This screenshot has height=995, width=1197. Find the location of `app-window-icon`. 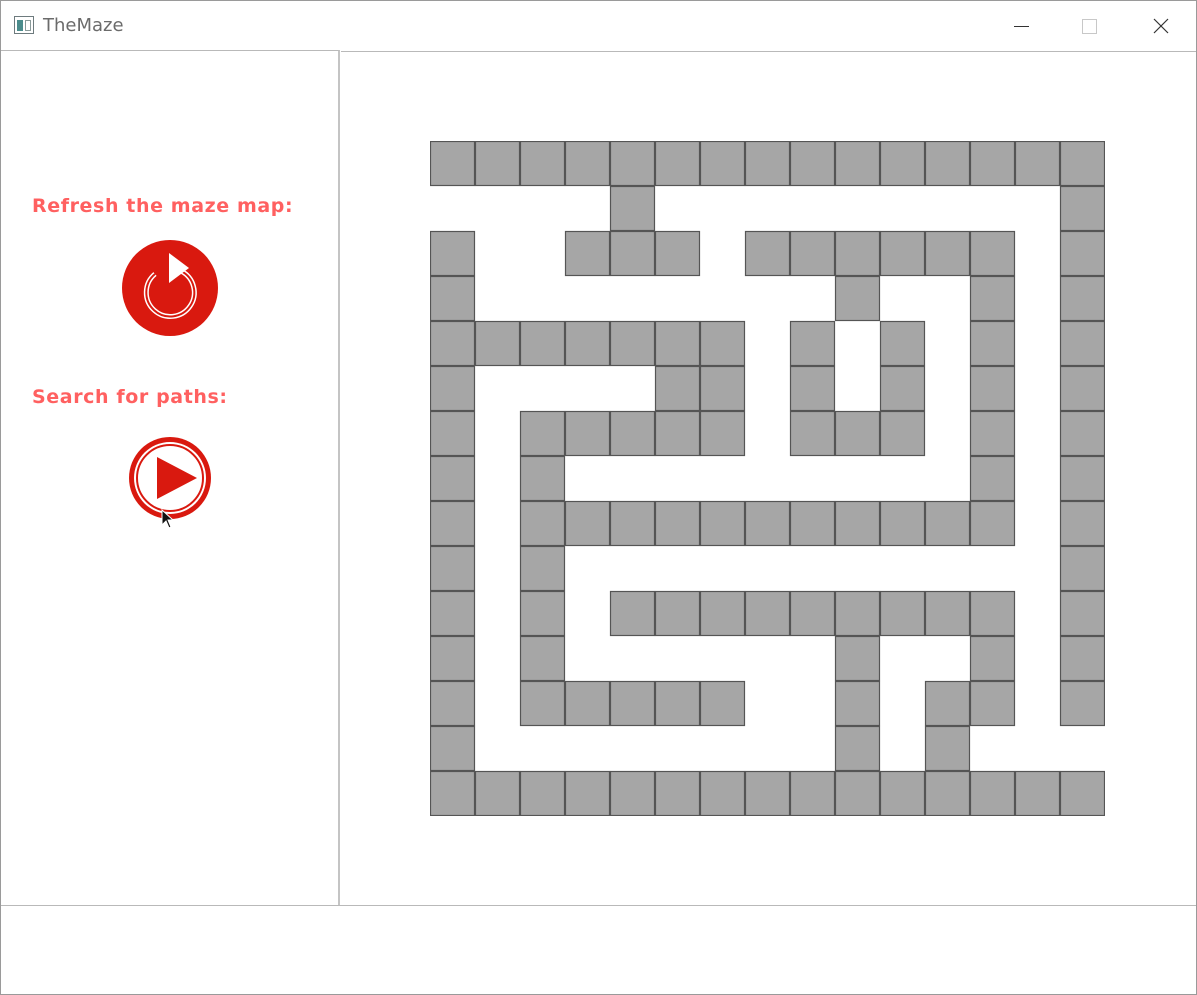

app-window-icon is located at coordinates (24, 25).